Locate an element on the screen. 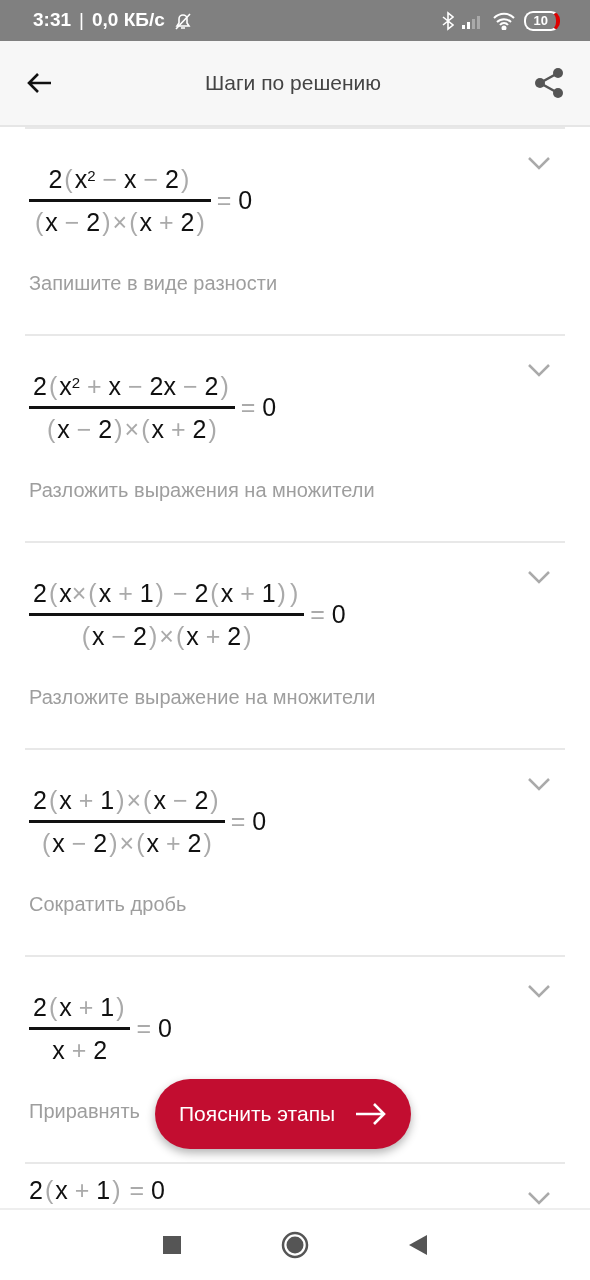  home-button is located at coordinates (295, 1245).